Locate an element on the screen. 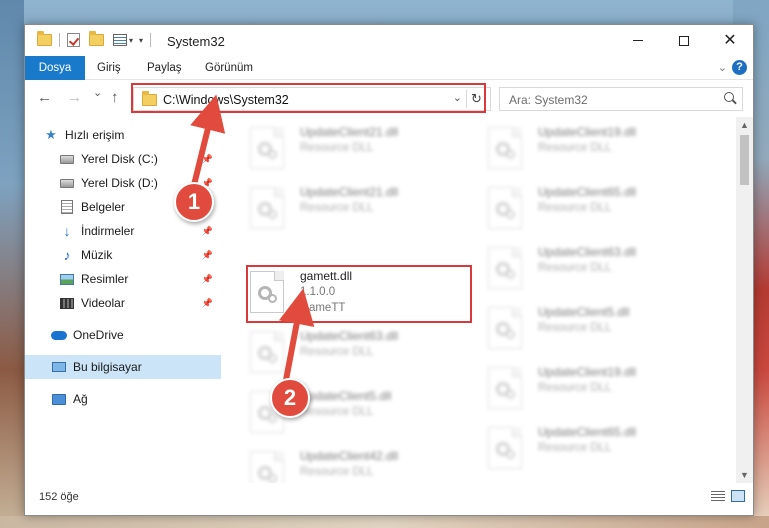  callout-step-2: 2 is located at coordinates (290, 398).